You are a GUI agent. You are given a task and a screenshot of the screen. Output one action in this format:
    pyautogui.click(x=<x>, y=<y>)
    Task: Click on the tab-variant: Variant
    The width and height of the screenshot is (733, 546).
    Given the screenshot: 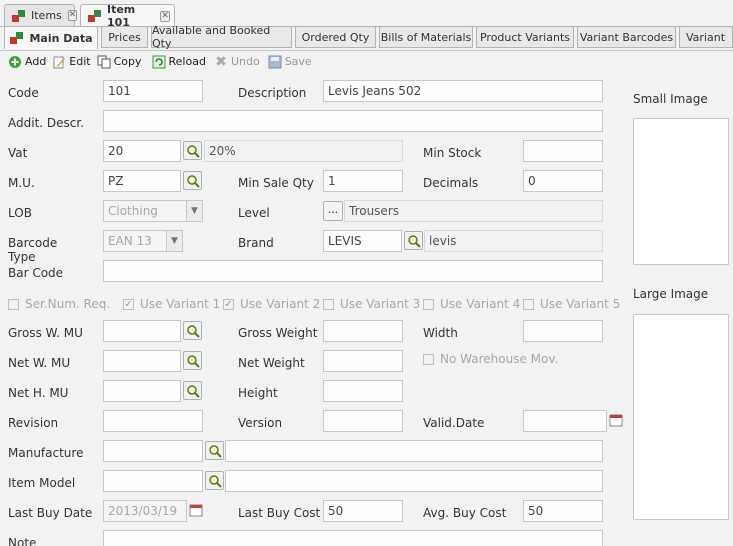 What is the action you would take?
    pyautogui.click(x=706, y=37)
    